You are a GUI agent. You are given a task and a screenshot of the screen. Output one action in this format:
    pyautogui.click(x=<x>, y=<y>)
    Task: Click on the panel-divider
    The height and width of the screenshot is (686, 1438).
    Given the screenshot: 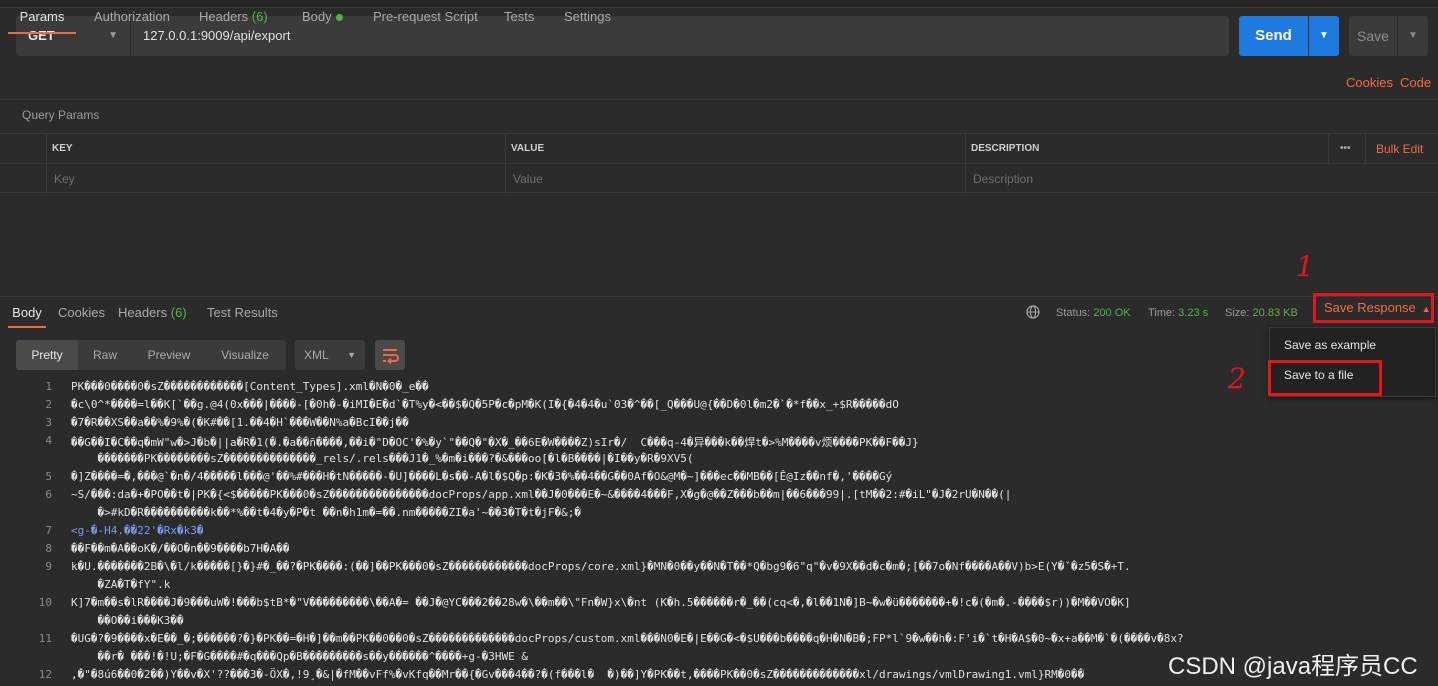 What is the action you would take?
    pyautogui.click(x=719, y=296)
    